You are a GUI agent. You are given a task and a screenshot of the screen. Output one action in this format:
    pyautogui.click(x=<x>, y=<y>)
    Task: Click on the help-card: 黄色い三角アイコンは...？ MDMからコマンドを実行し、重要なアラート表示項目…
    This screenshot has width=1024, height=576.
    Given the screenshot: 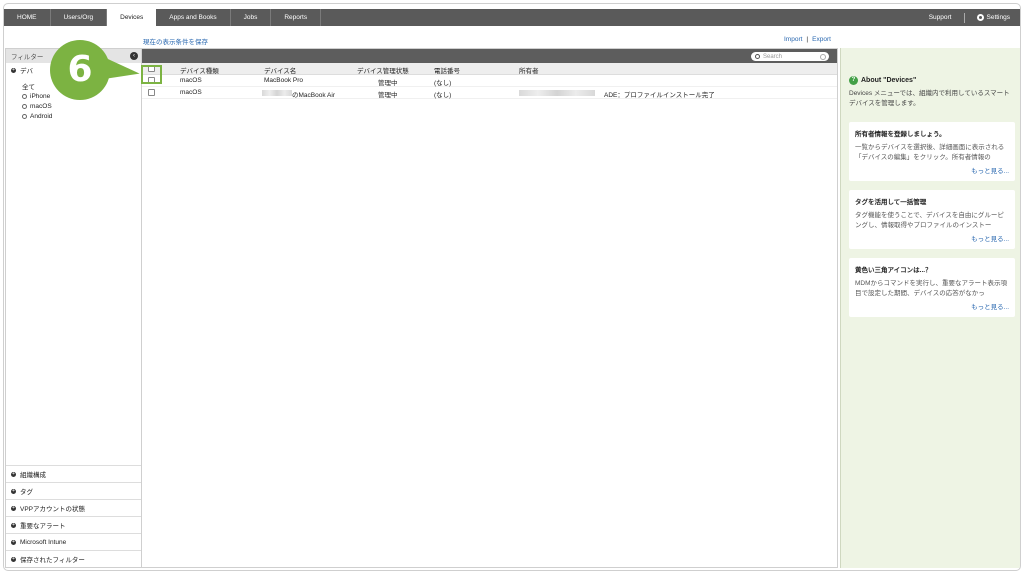 What is the action you would take?
    pyautogui.click(x=932, y=287)
    